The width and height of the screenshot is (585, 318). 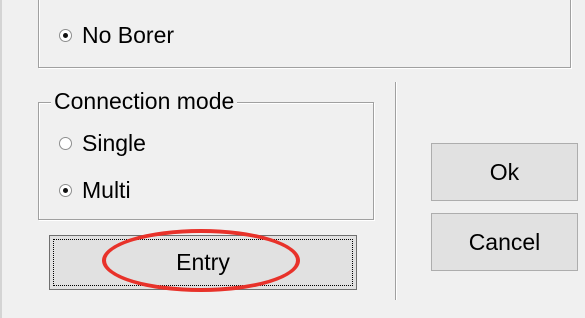 What do you see at coordinates (106, 190) in the screenshot?
I see `multi-label: Multi` at bounding box center [106, 190].